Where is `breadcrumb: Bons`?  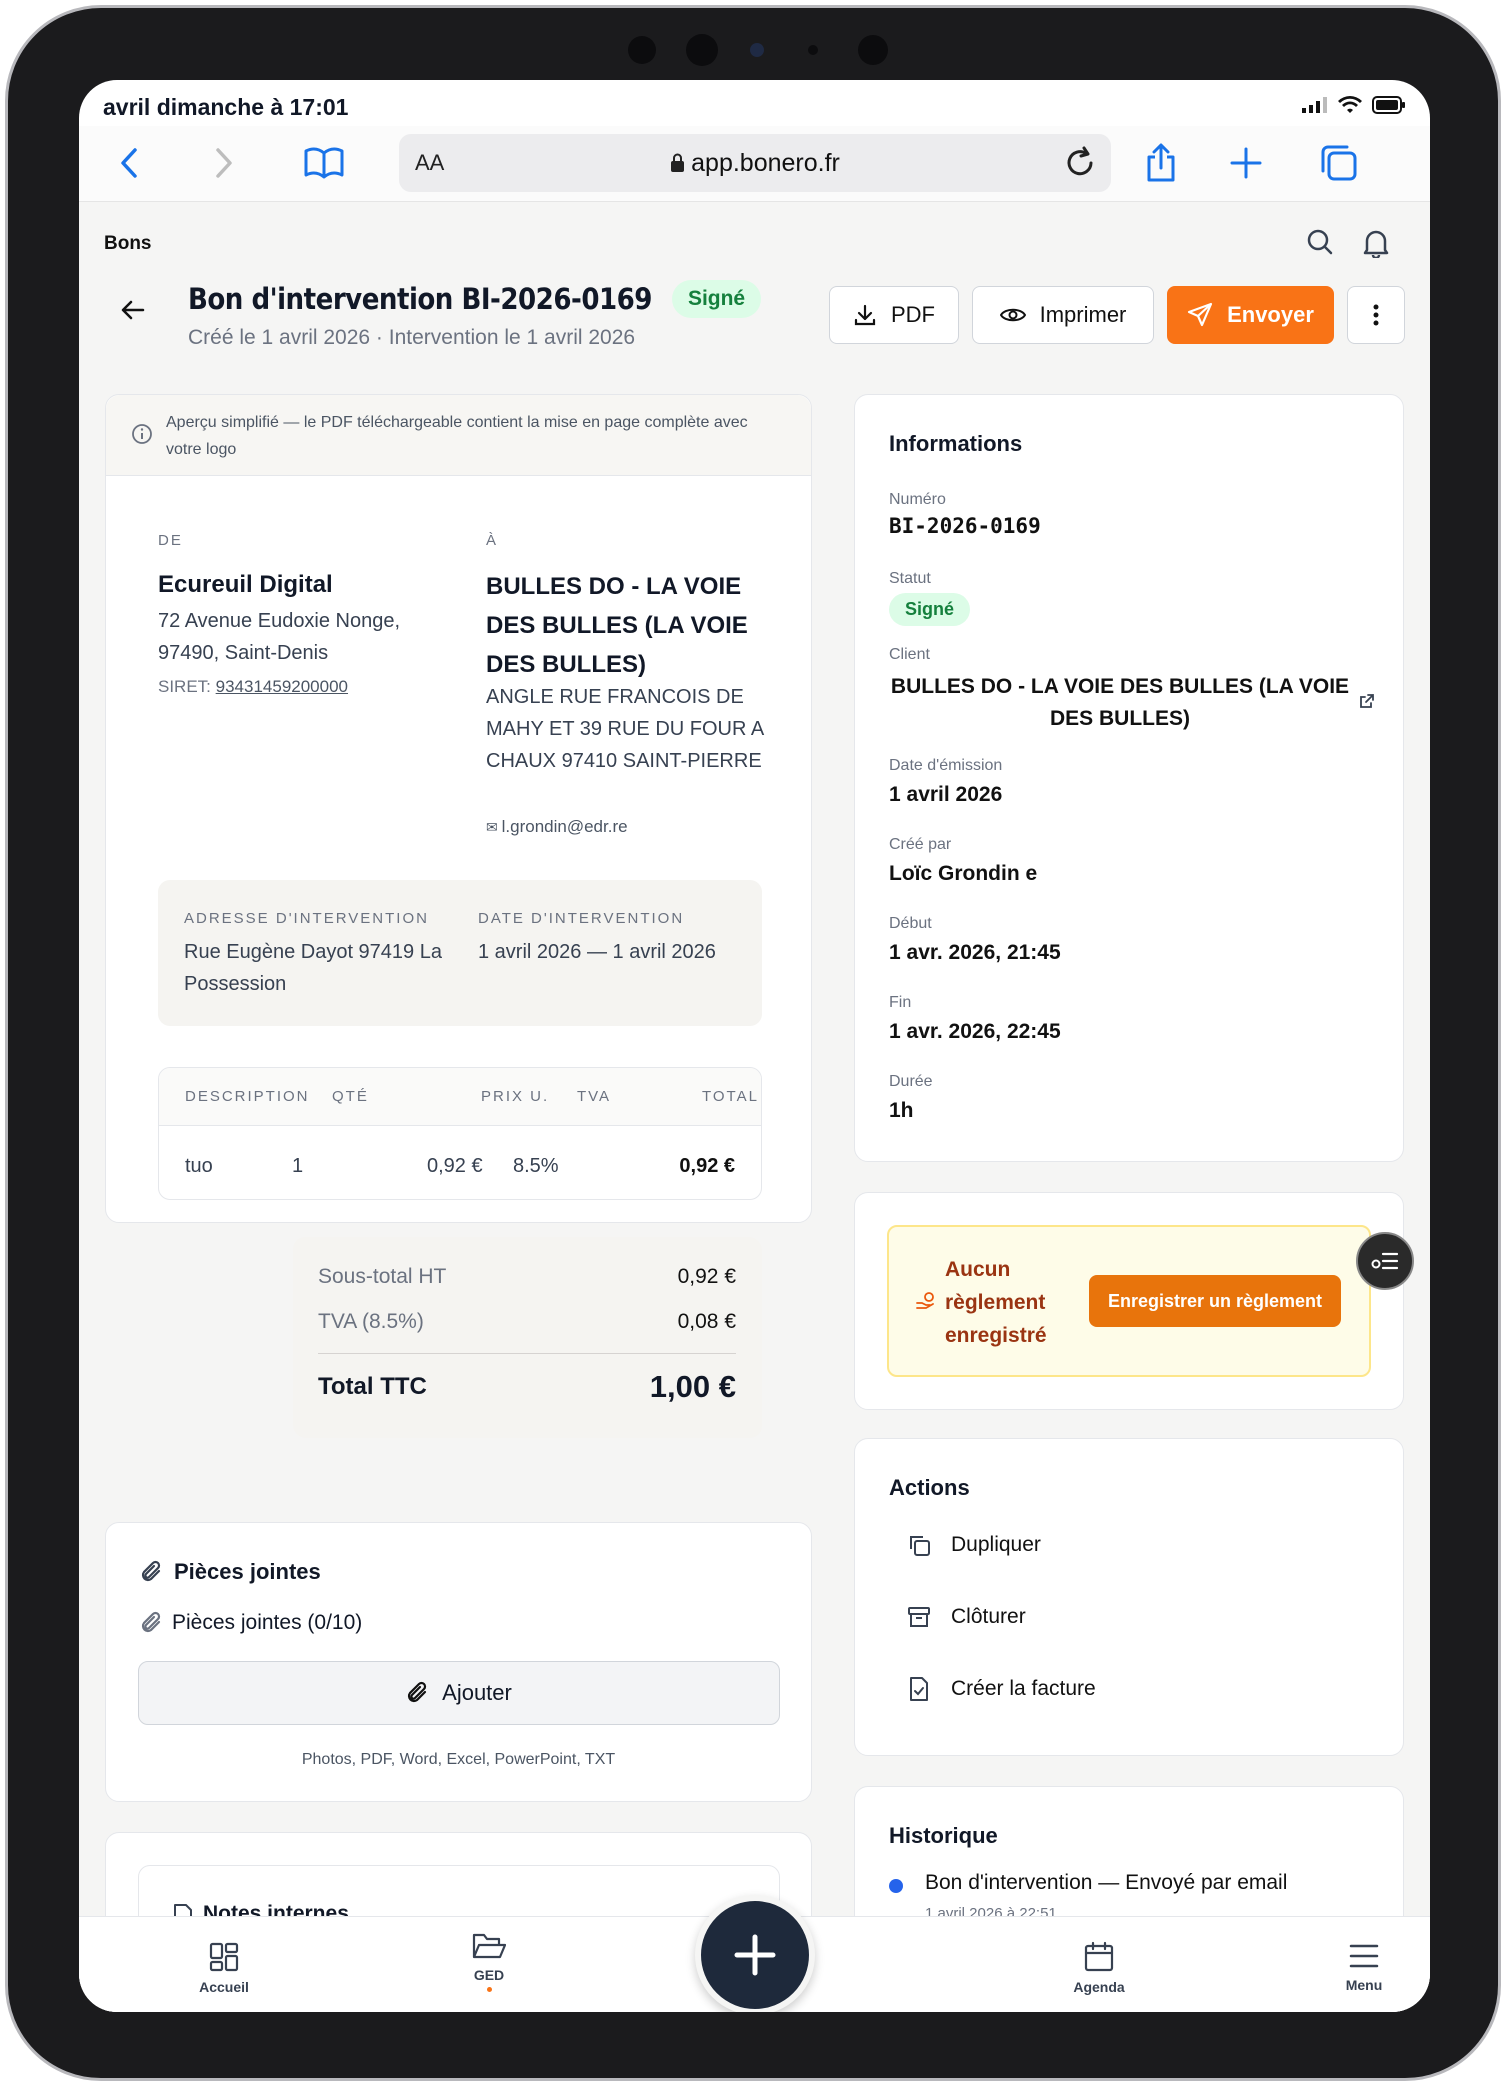
breadcrumb: Bons is located at coordinates (128, 244).